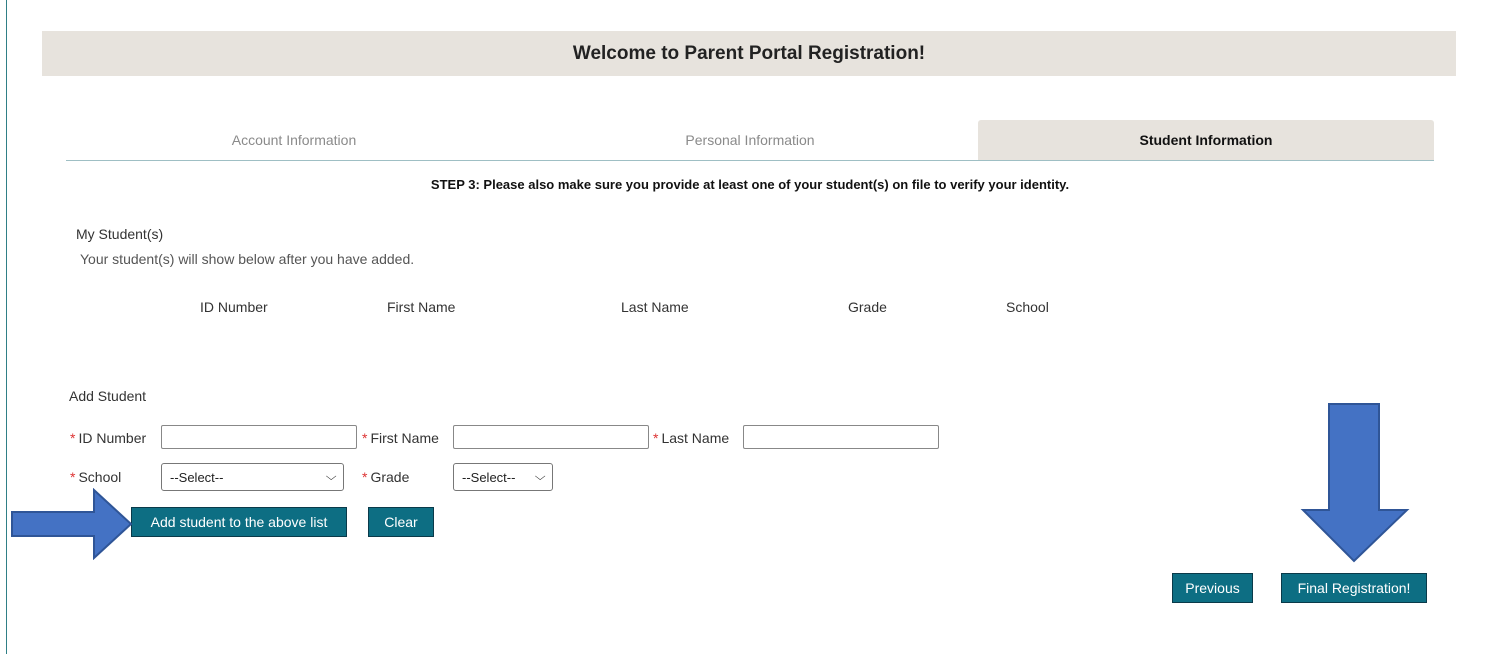 This screenshot has width=1493, height=654. I want to click on page-header: Welcome to Parent Portal Registration!, so click(749, 53).